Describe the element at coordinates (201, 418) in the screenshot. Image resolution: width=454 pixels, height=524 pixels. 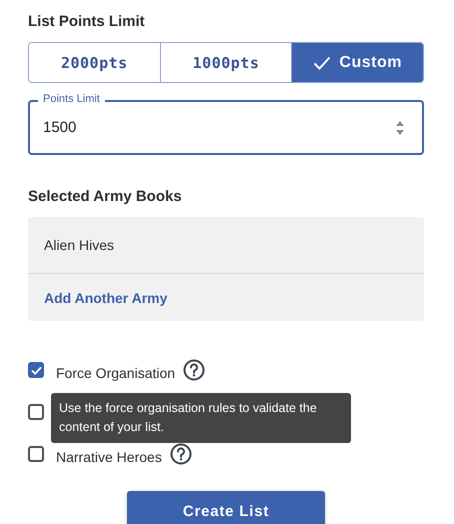
I see `tooltip: Use the force organisation rules to validate the content of your list.` at that location.